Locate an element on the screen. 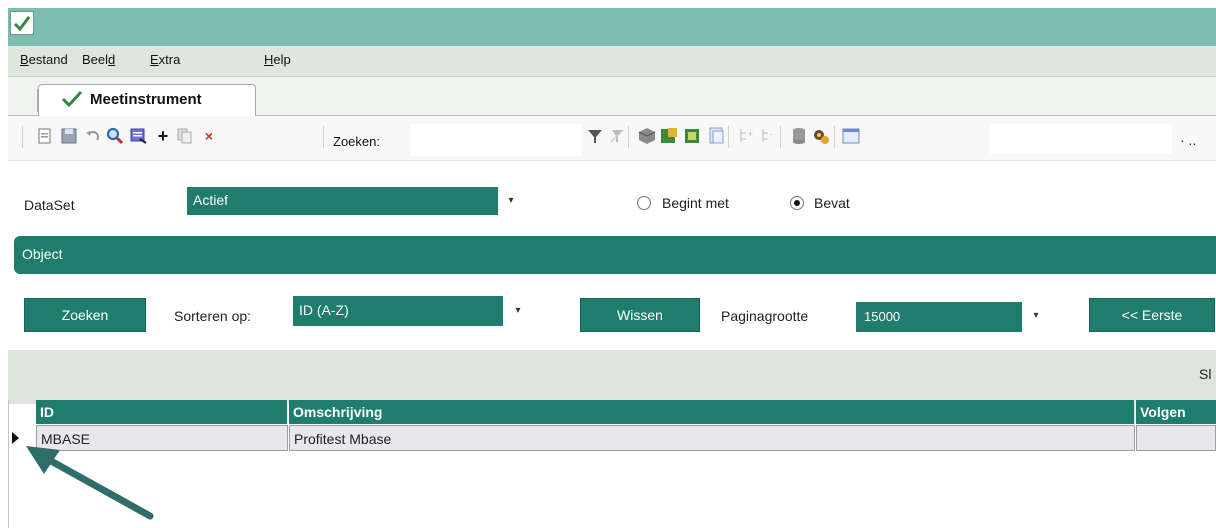  annotation-arrow-icon is located at coordinates (90, 483).